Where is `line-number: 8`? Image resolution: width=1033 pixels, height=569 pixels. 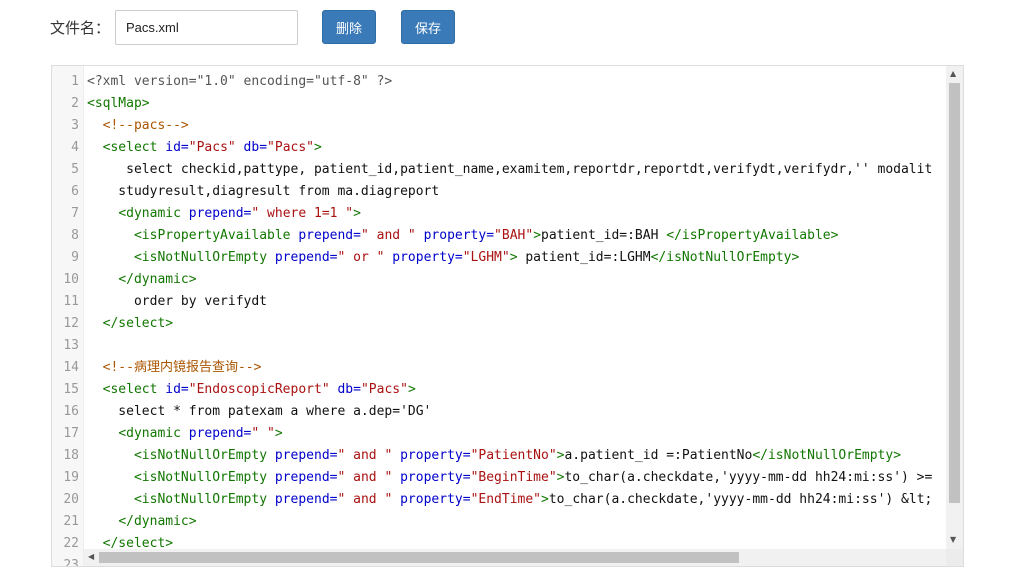 line-number: 8 is located at coordinates (75, 235).